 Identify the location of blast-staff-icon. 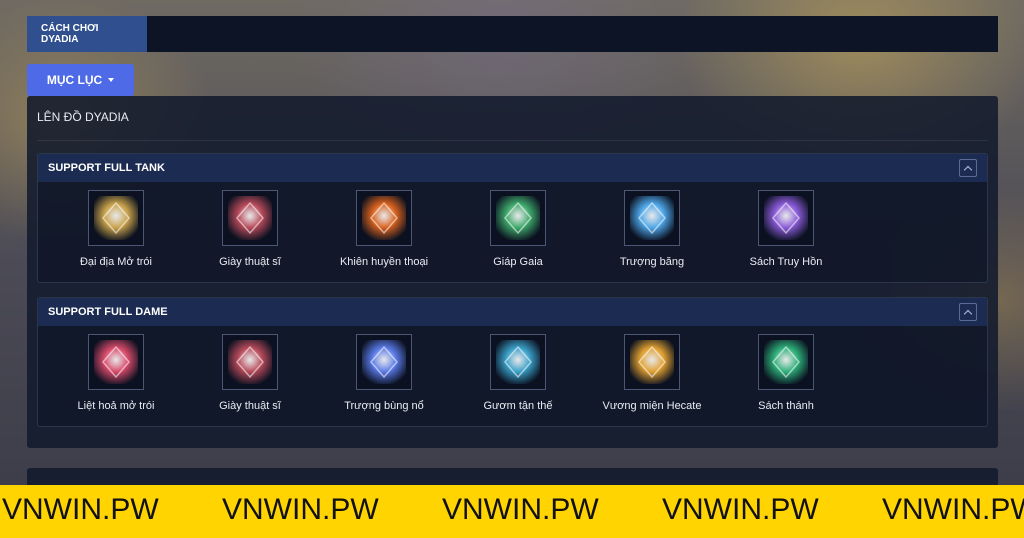
(384, 362).